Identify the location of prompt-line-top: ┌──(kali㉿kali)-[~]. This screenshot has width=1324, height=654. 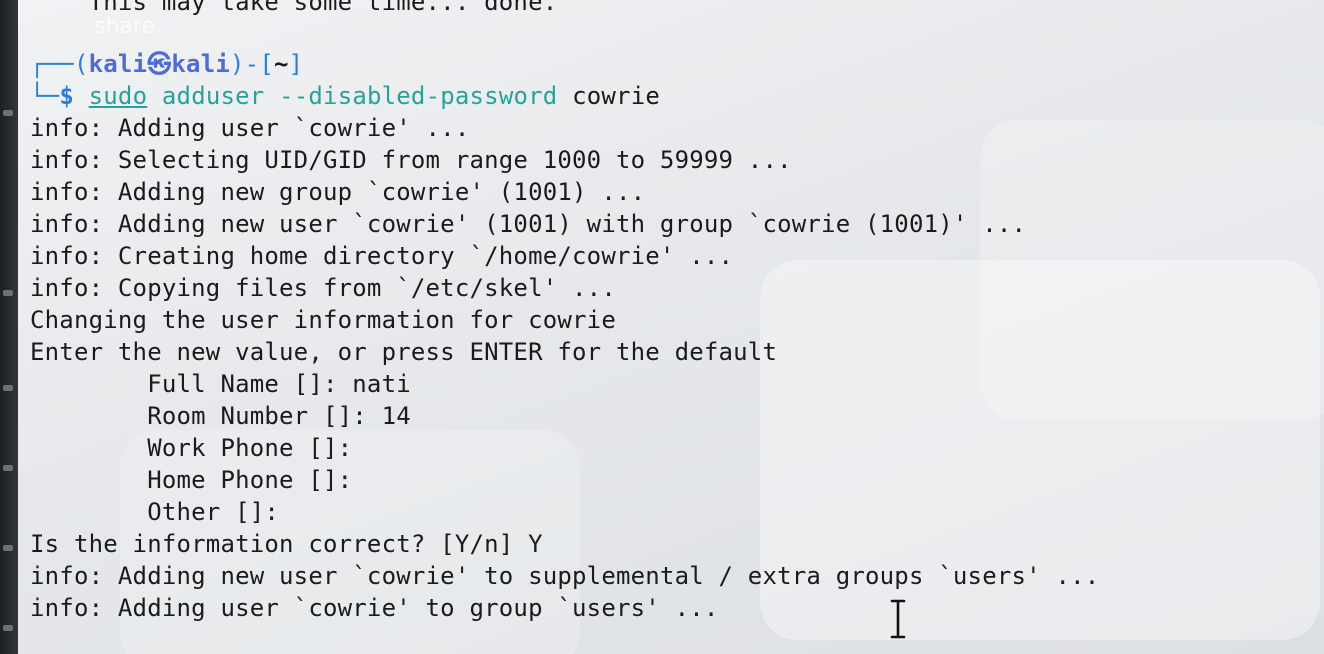
(166, 64).